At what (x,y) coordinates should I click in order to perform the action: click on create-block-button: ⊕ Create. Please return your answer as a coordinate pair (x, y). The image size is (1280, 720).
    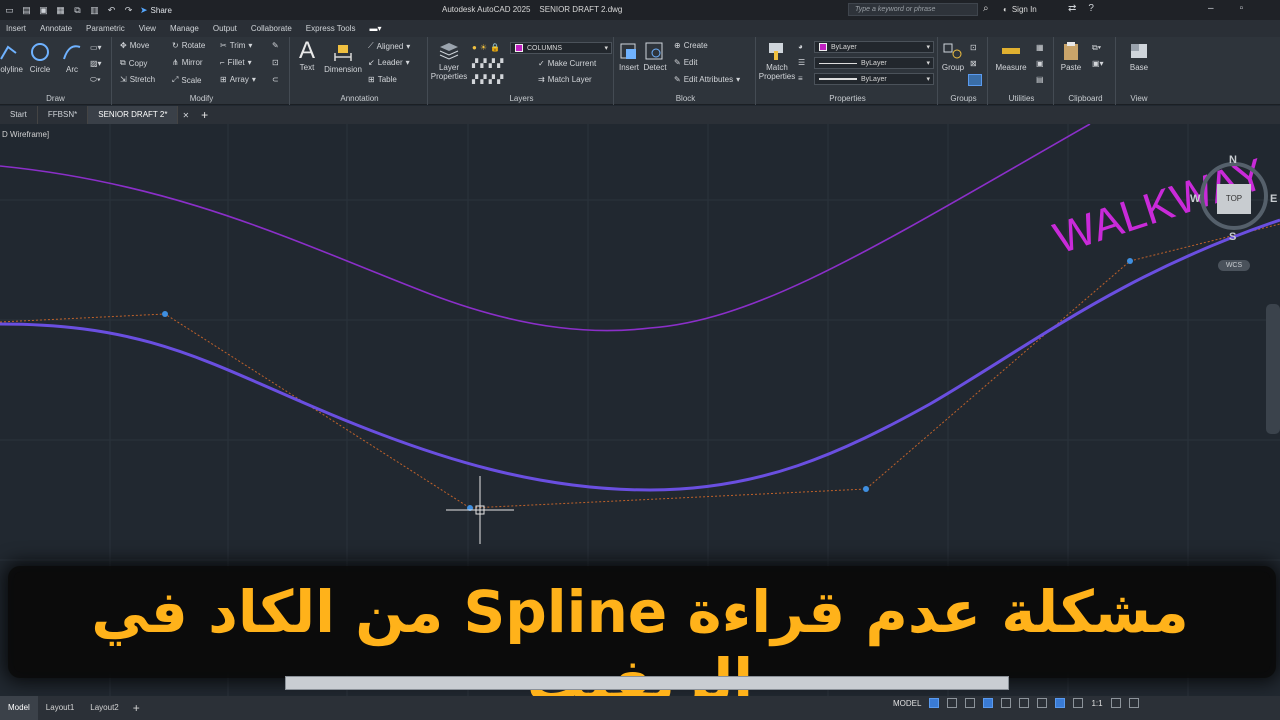
    Looking at the image, I should click on (691, 45).